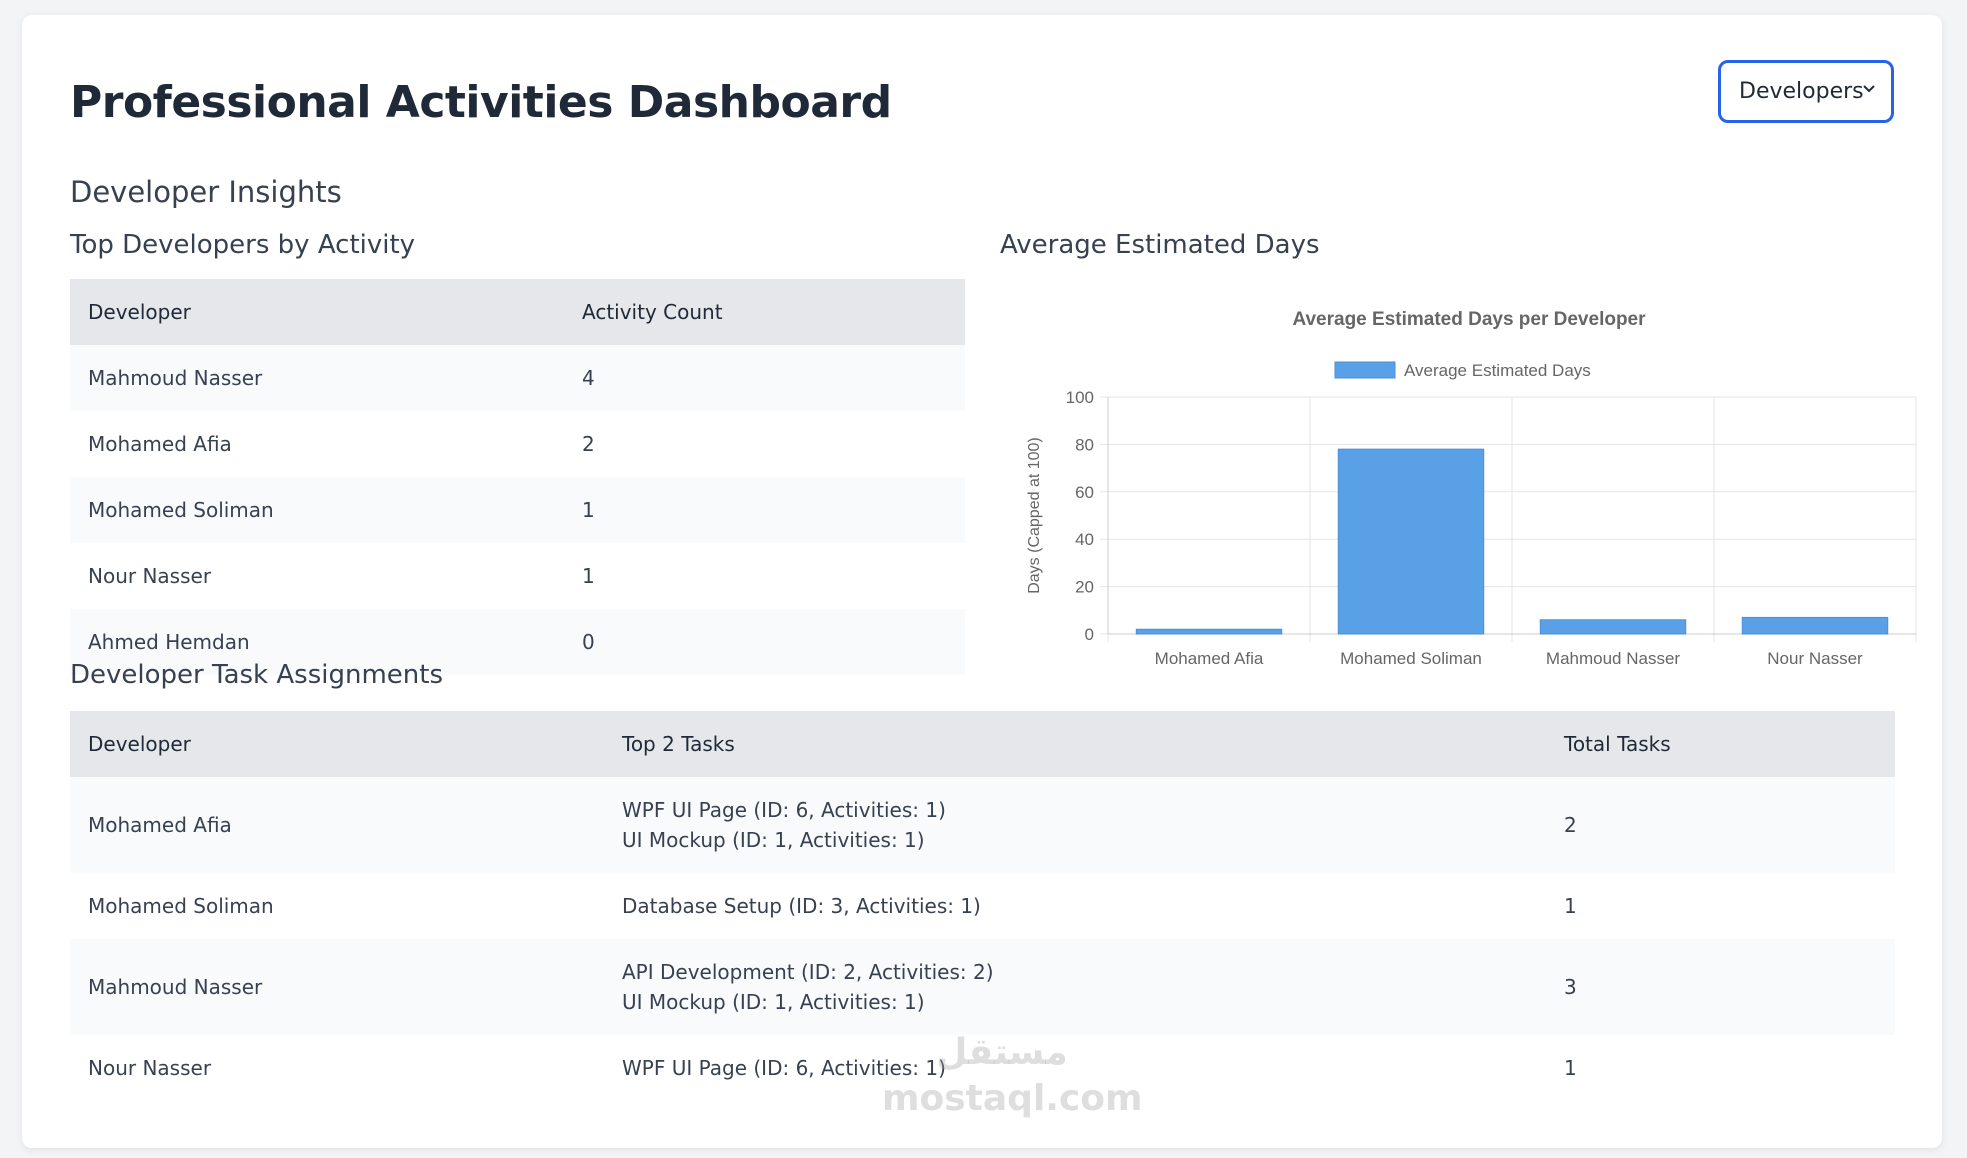 The height and width of the screenshot is (1158, 1967). What do you see at coordinates (256, 675) in the screenshot?
I see `task-assignments-title: Developer Task Assignments` at bounding box center [256, 675].